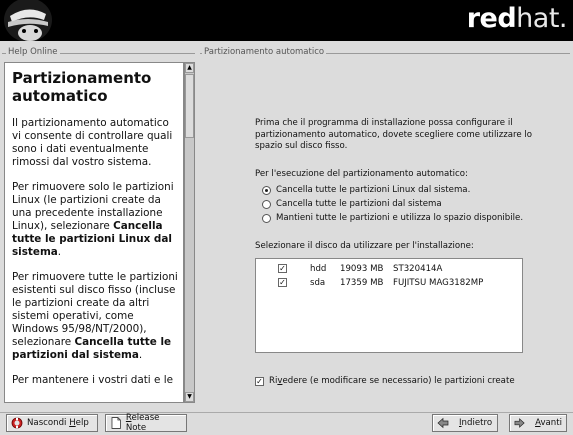 The image size is (573, 435). I want to click on disk-model: FUJITSU MAG3182MP, so click(438, 282).